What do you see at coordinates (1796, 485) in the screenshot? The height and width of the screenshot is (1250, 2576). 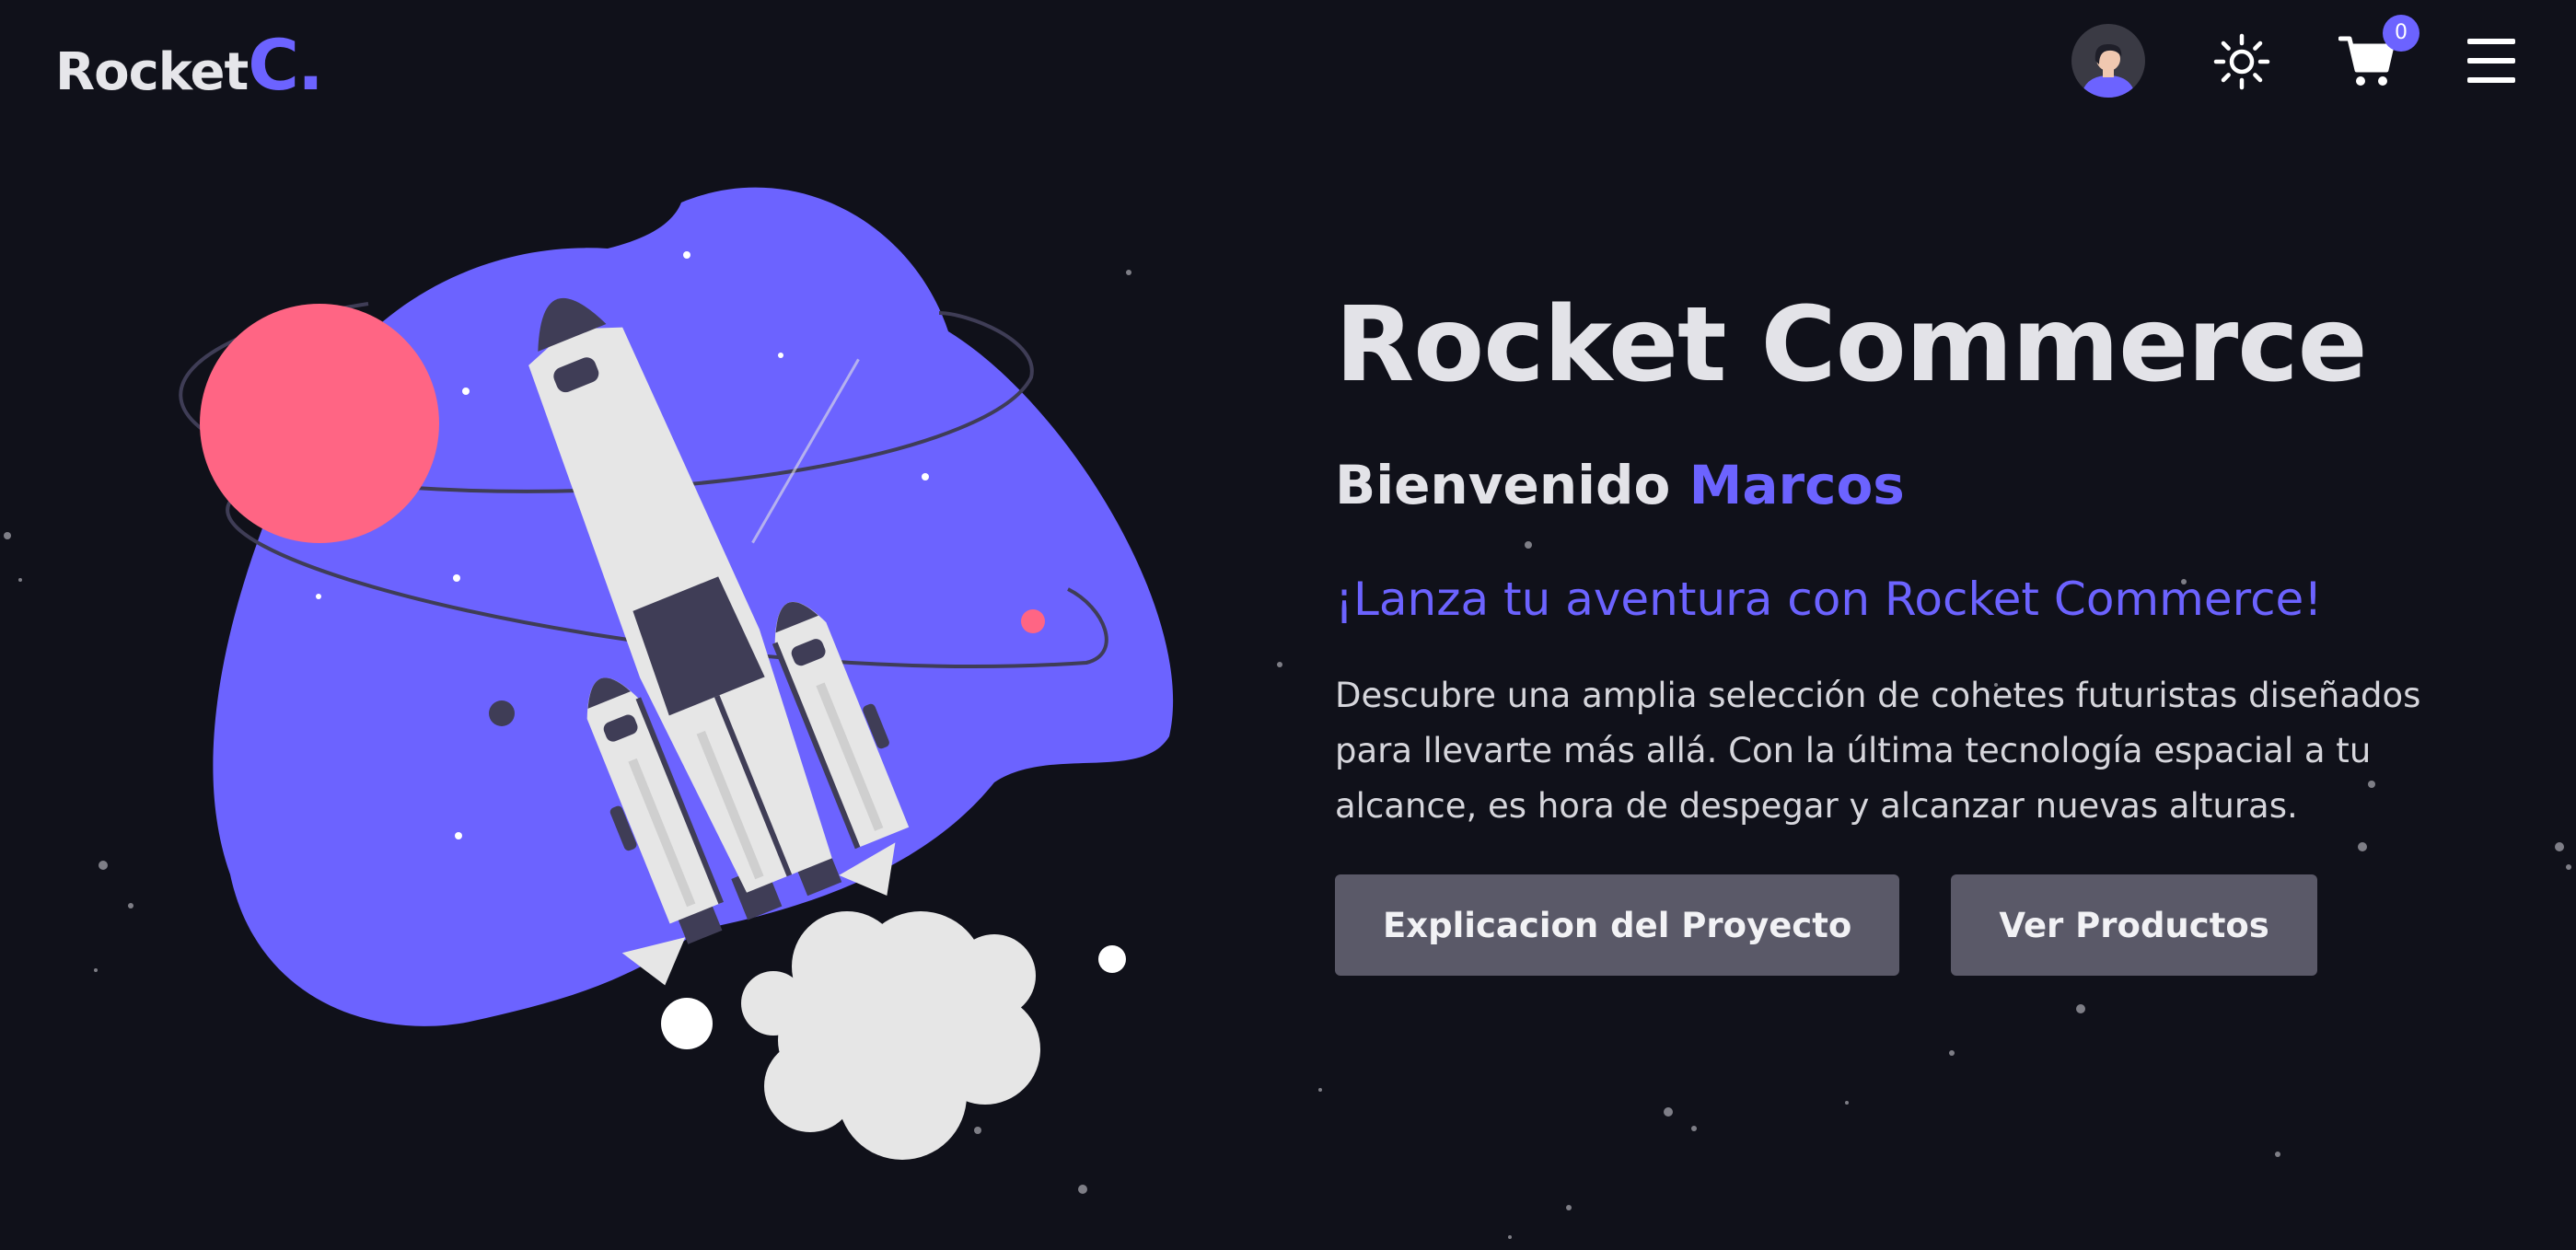 I see `user-name: Marcos` at bounding box center [1796, 485].